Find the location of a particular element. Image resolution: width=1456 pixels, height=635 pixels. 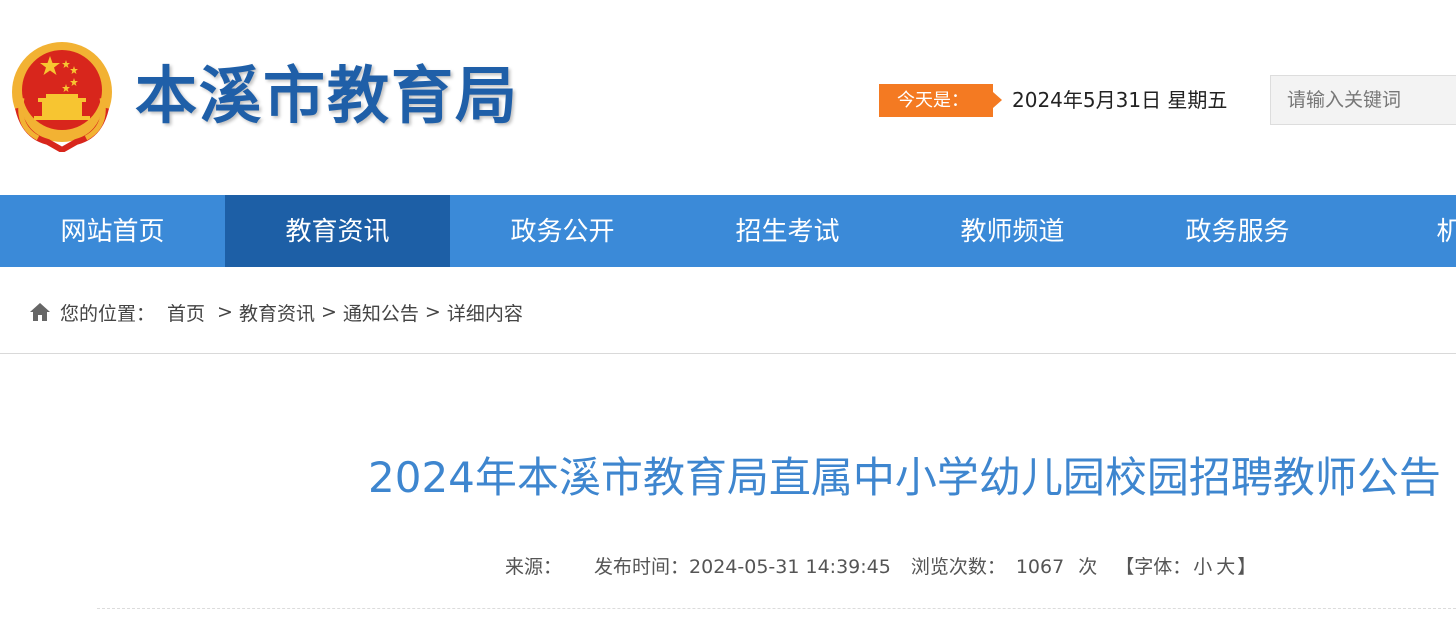

publish-time: 2024-05-31 14:39:45 is located at coordinates (790, 567).